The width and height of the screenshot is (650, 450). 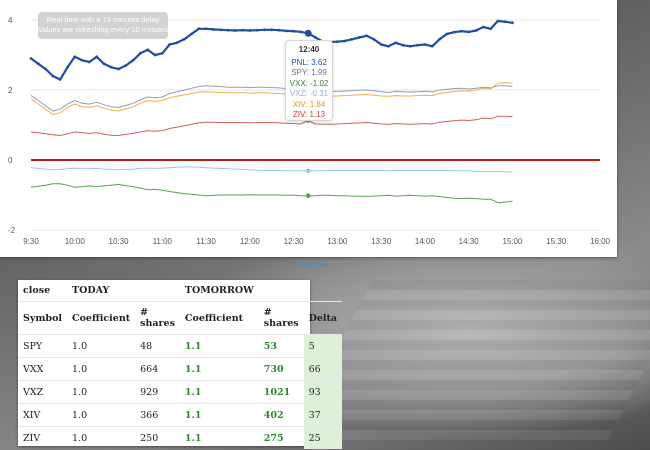 What do you see at coordinates (323, 318) in the screenshot?
I see `table-column-header: Delta` at bounding box center [323, 318].